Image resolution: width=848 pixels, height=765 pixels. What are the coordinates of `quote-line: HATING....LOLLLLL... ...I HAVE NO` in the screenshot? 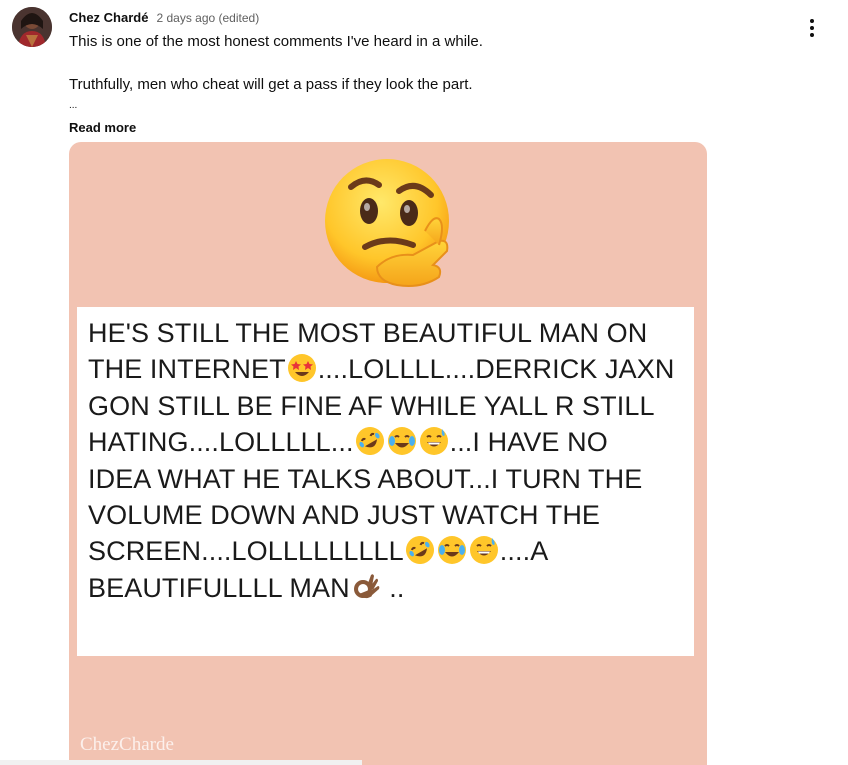 It's located at (388, 442).